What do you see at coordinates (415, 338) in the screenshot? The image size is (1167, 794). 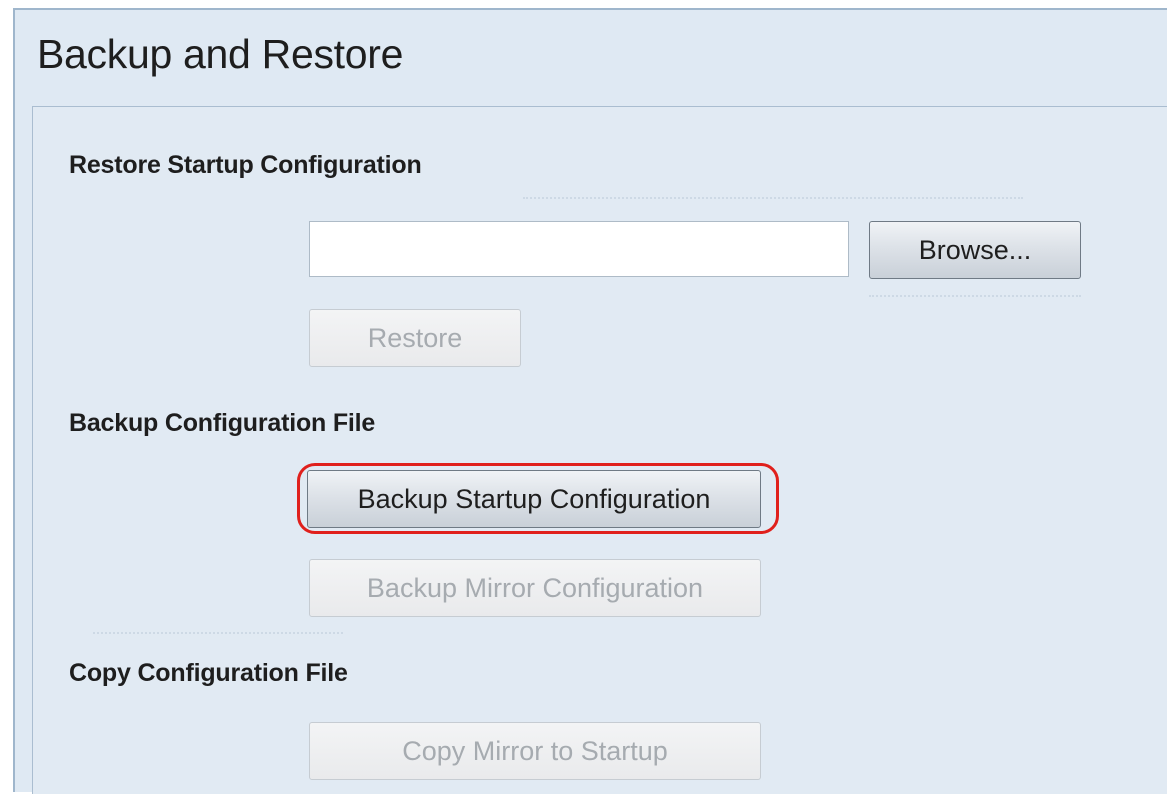 I see `restore-button: Restore` at bounding box center [415, 338].